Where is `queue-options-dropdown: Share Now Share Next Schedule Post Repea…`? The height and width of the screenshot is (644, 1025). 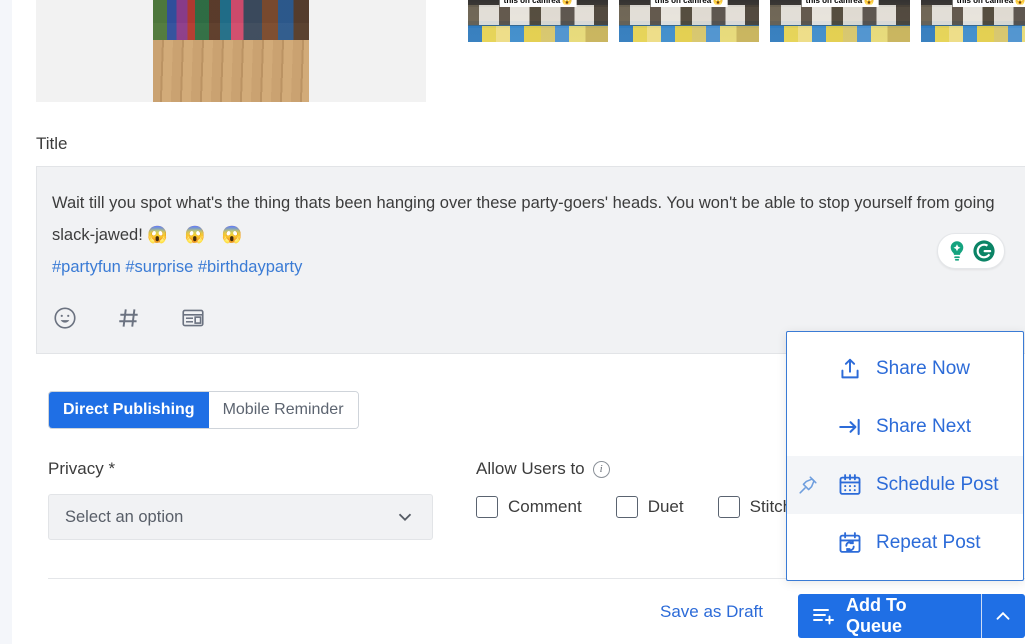 queue-options-dropdown: Share Now Share Next Schedule Post Repea… is located at coordinates (905, 456).